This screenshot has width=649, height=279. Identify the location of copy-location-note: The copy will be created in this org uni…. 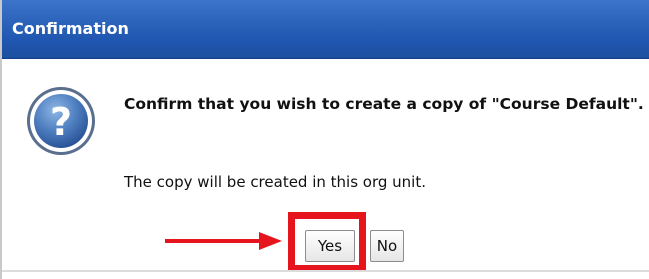
(275, 182).